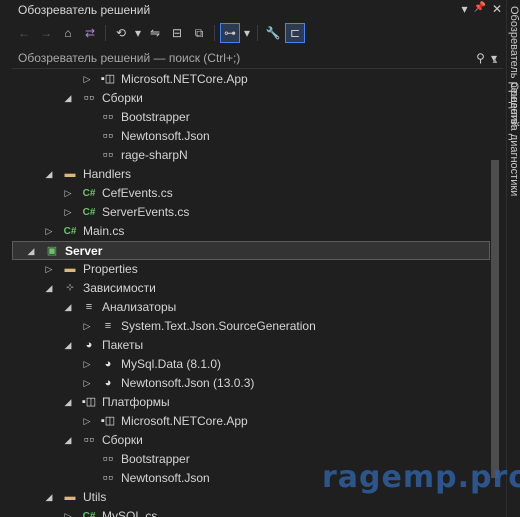 The width and height of the screenshot is (520, 517). What do you see at coordinates (273, 33) in the screenshot?
I see `properties-icon: 🔧` at bounding box center [273, 33].